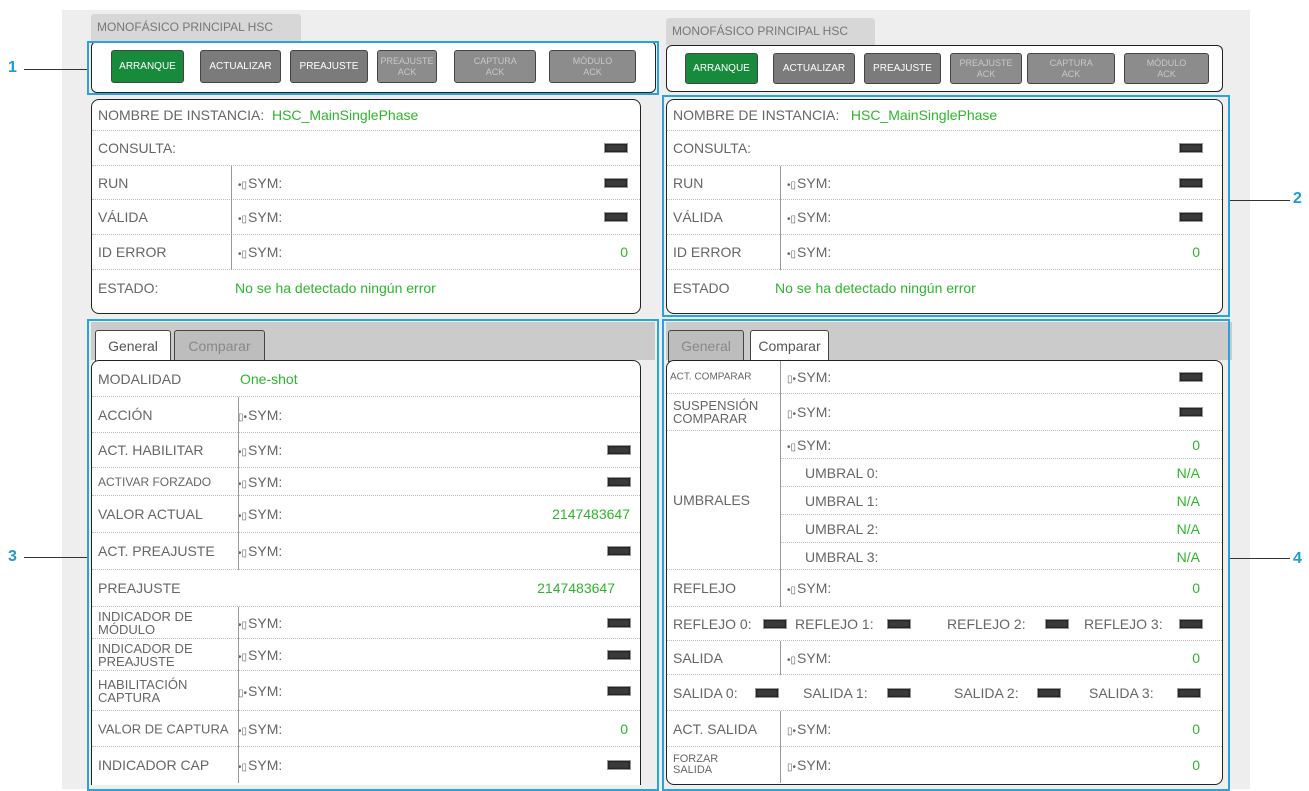 This screenshot has height=791, width=1309. I want to click on estado-label: ESTADO:, so click(128, 287).